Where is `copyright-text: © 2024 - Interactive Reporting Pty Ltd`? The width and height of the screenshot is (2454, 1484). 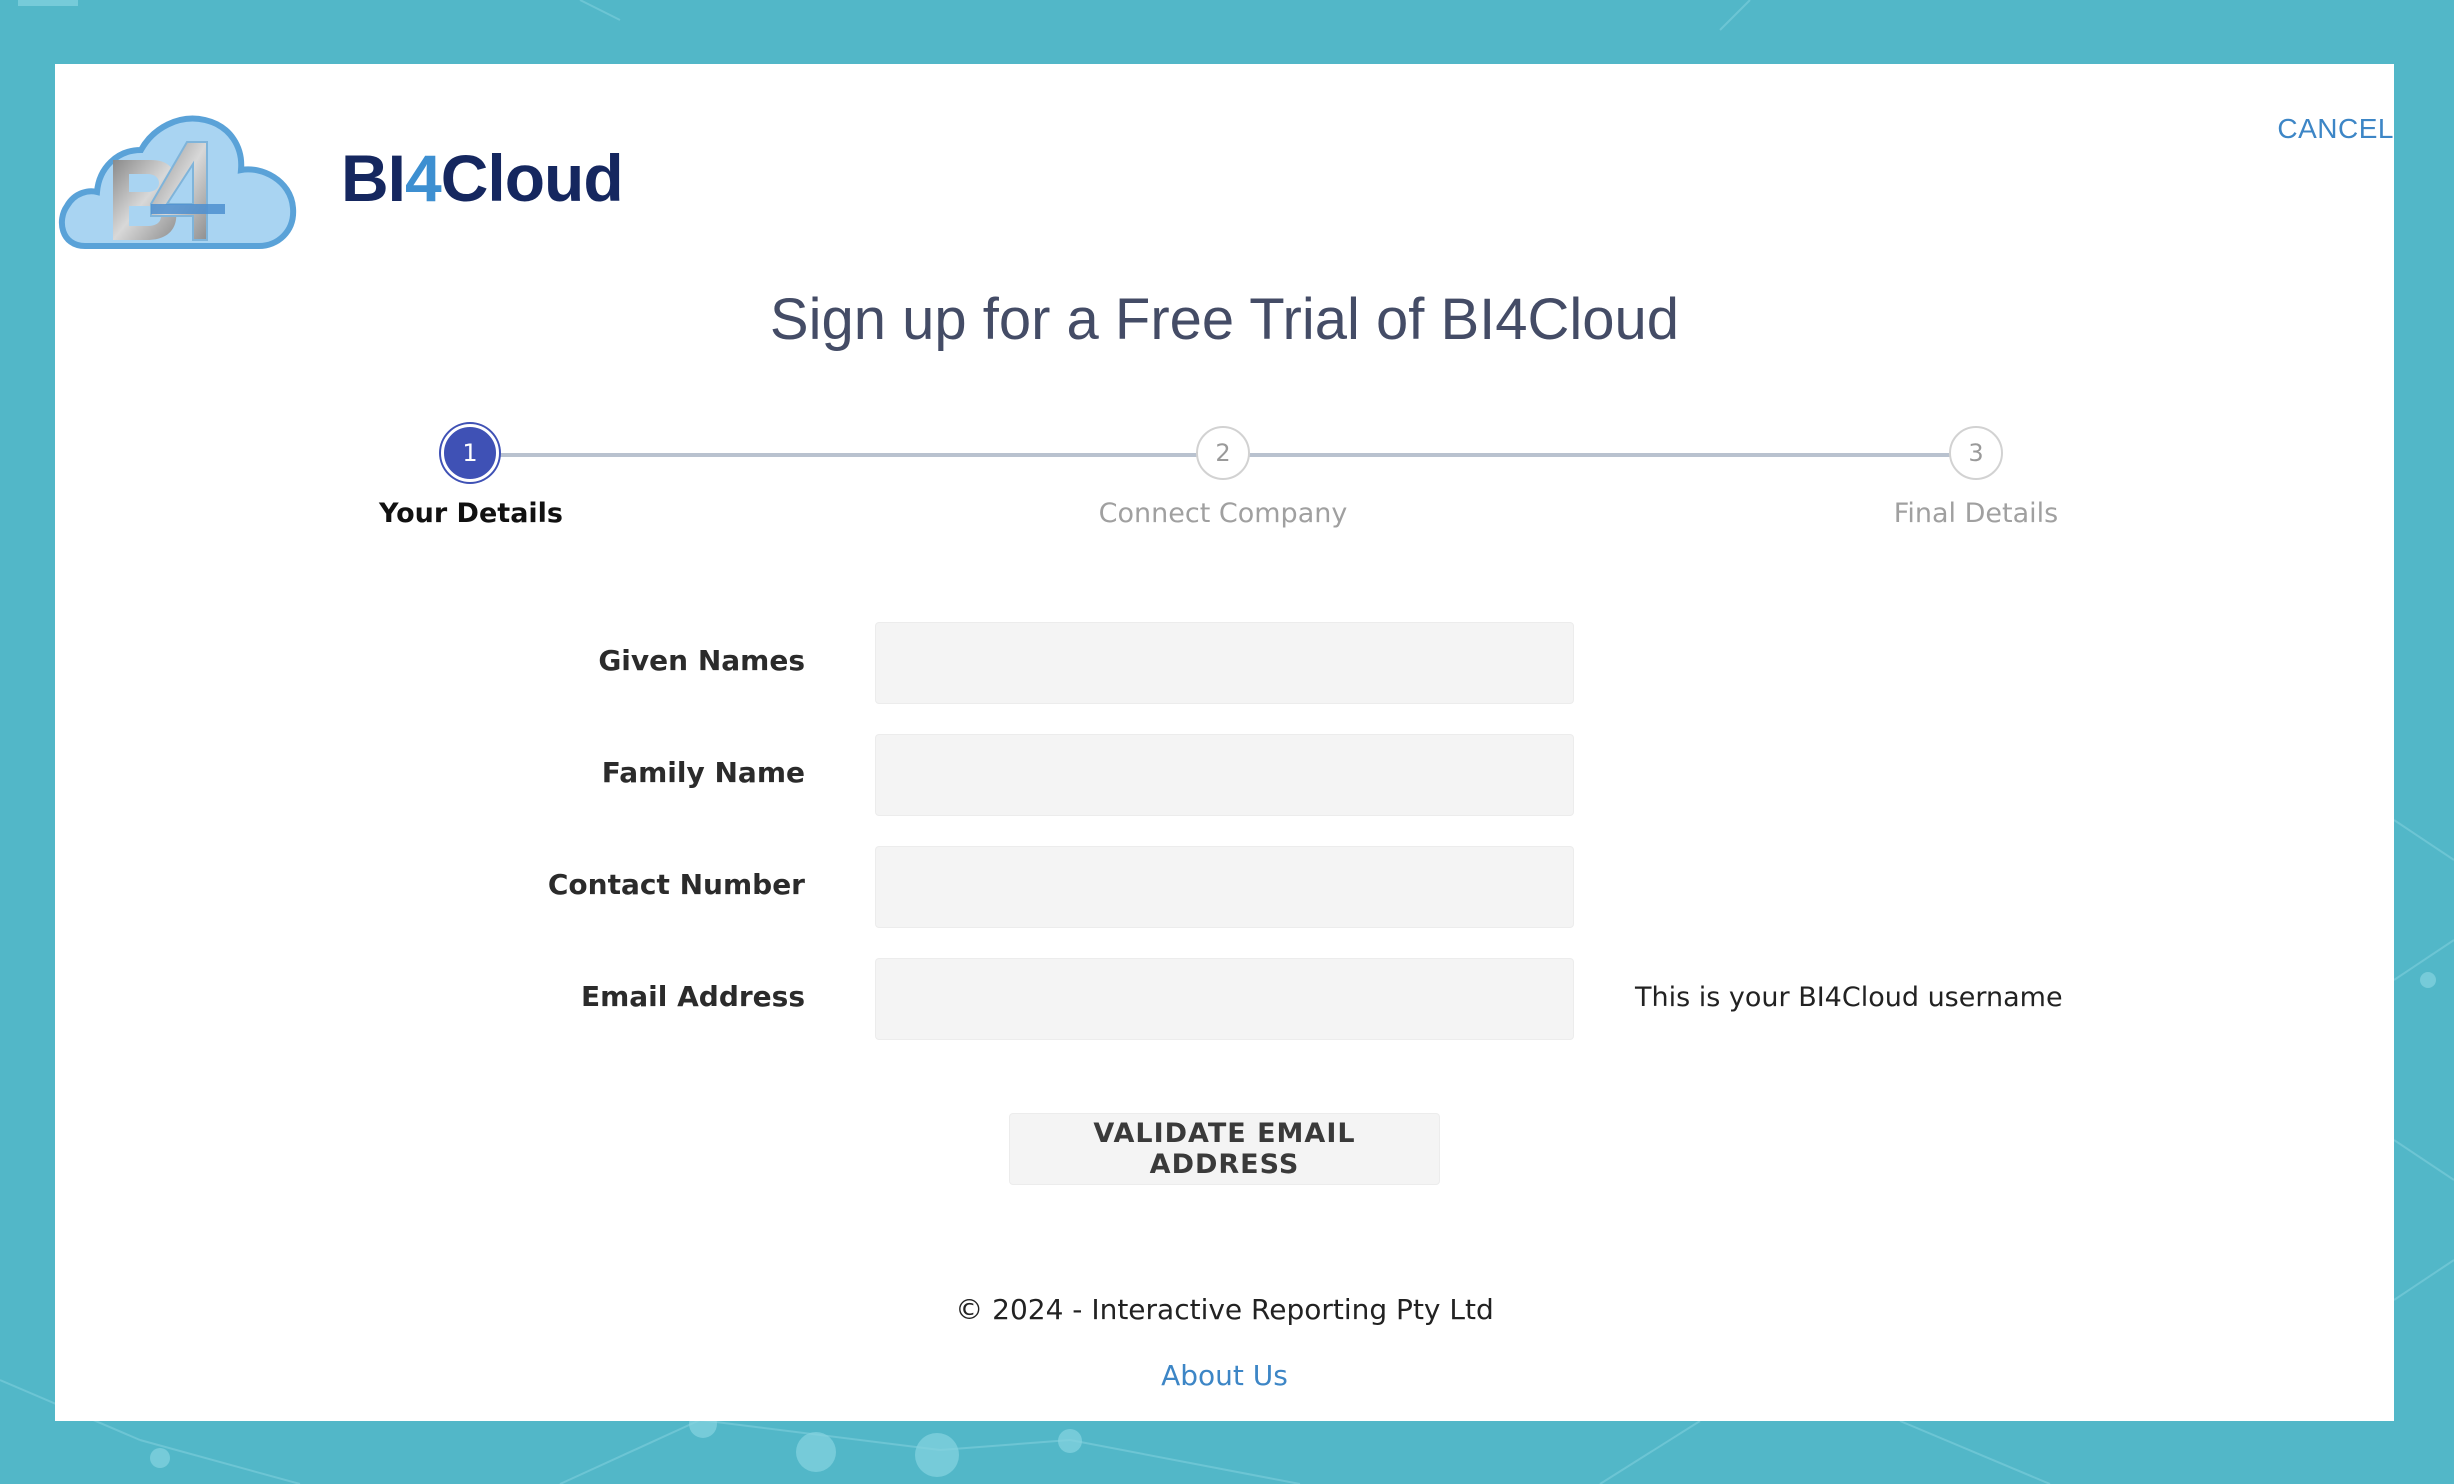 copyright-text: © 2024 - Interactive Reporting Pty Ltd is located at coordinates (1224, 1309).